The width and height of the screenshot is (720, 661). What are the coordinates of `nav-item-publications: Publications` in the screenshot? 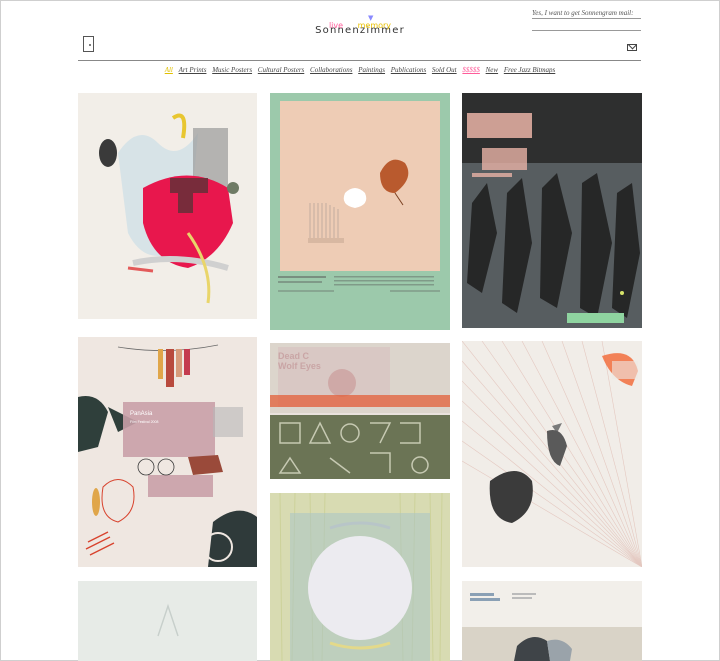 It's located at (408, 70).